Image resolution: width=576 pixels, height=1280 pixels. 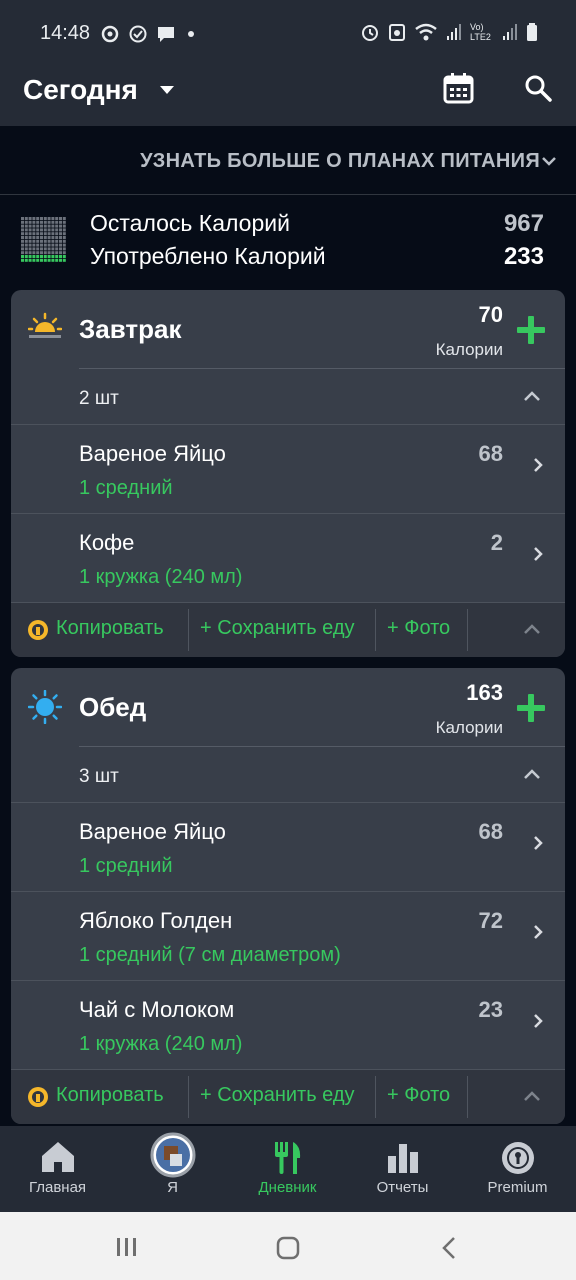 I want to click on sync-icon, so click(x=110, y=34).